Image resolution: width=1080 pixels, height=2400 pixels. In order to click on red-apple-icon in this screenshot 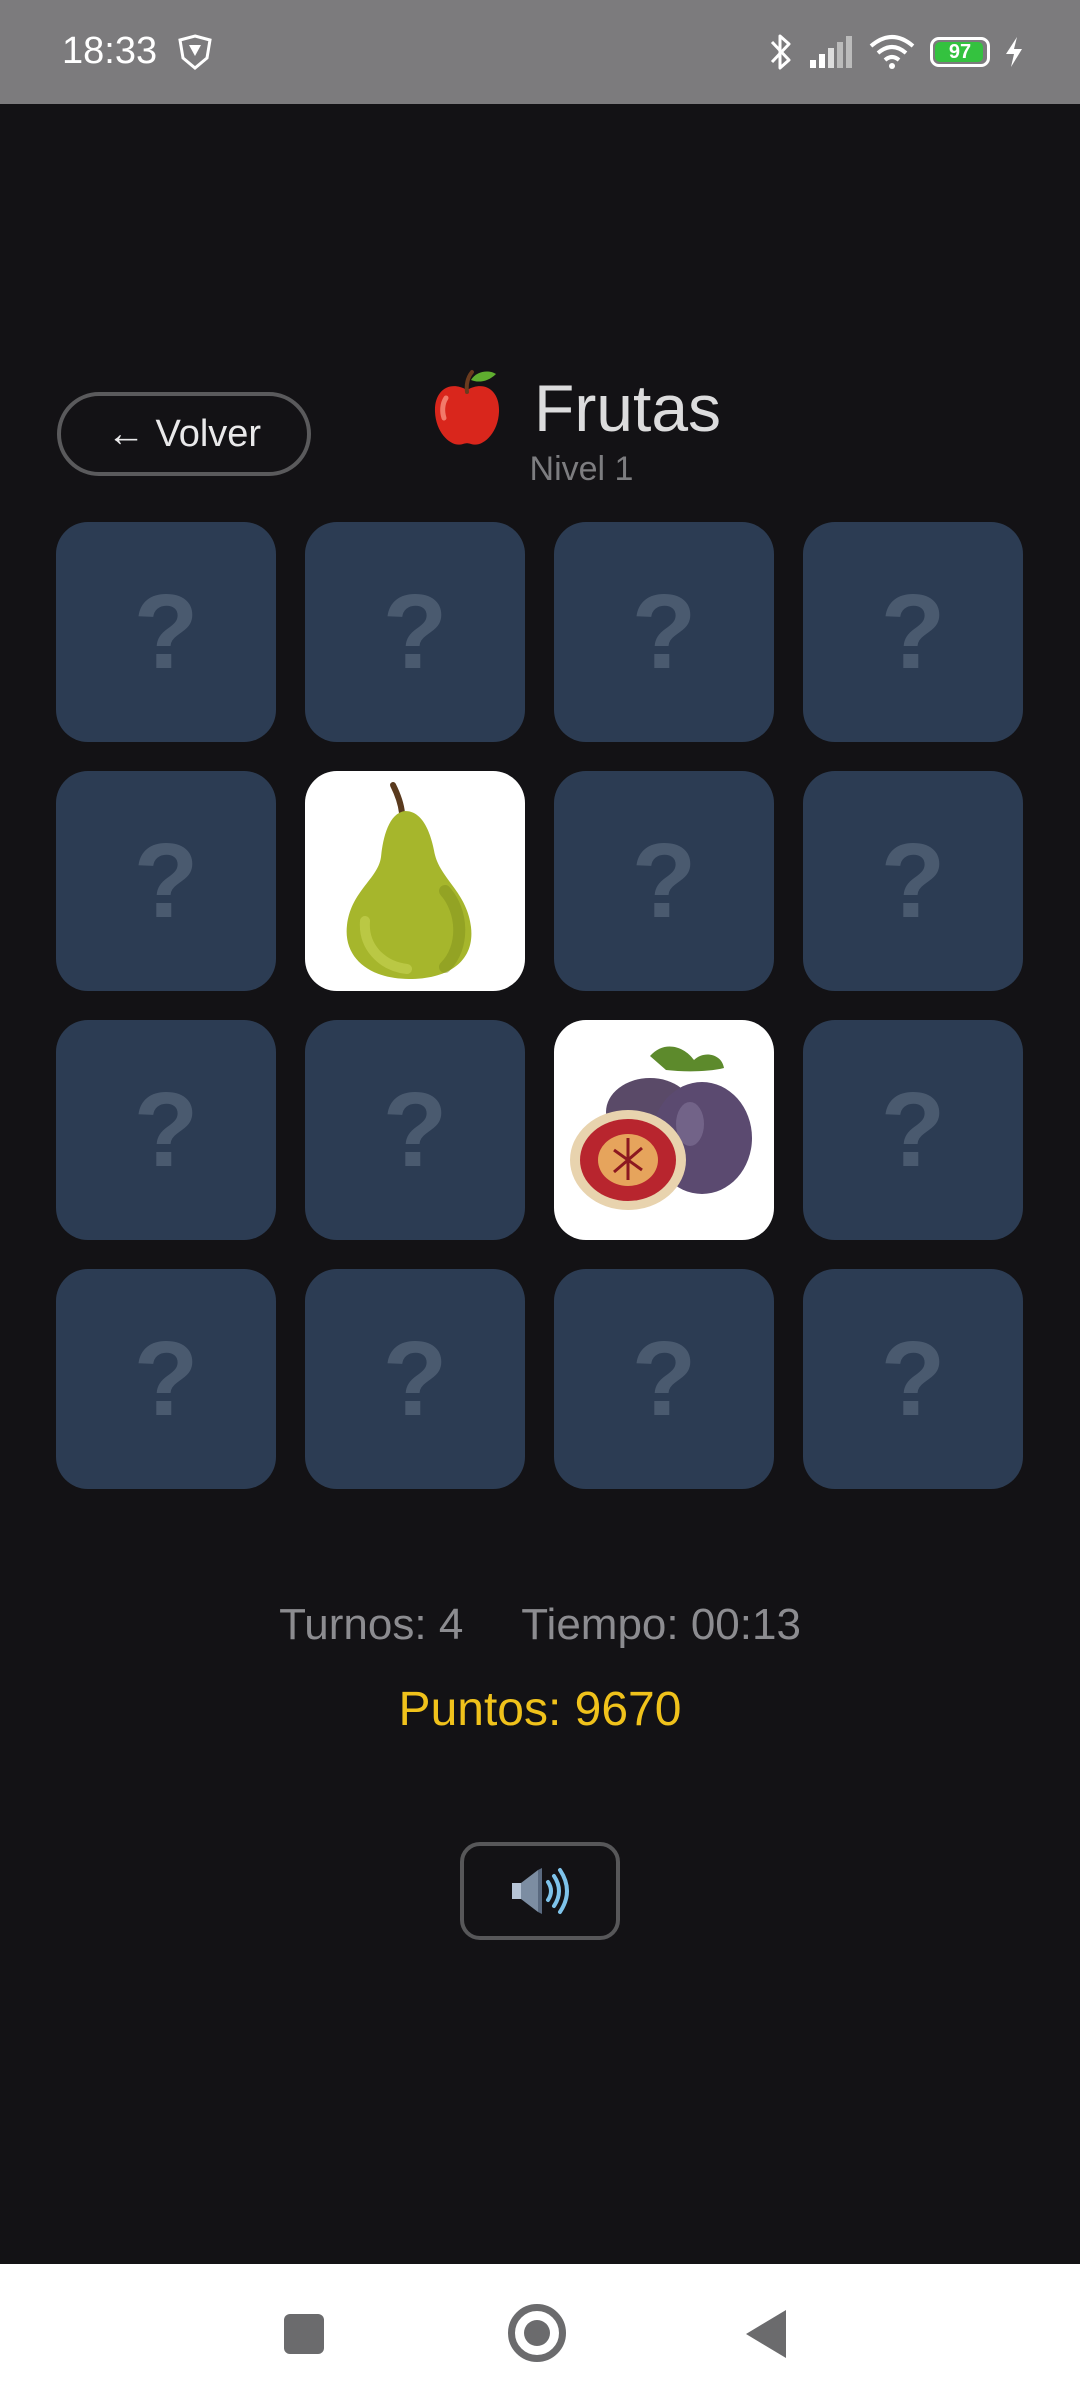, I will do `click(467, 407)`.